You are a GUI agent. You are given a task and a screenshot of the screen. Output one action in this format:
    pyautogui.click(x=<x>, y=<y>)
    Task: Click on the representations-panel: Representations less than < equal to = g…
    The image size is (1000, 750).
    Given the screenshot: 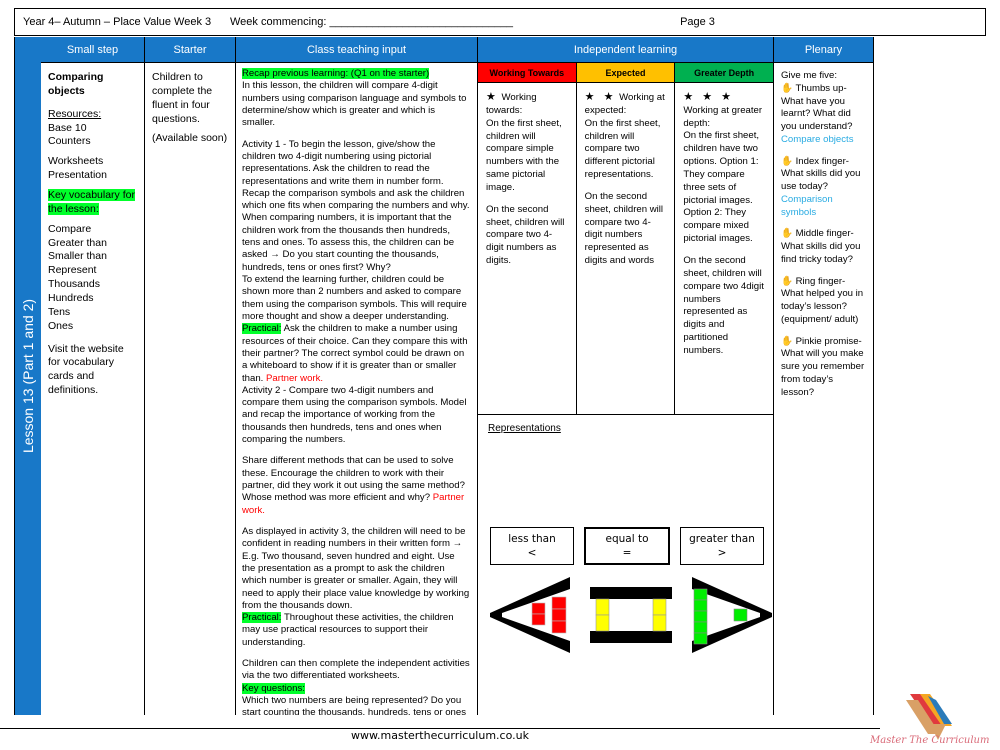 What is the action you would take?
    pyautogui.click(x=625, y=565)
    